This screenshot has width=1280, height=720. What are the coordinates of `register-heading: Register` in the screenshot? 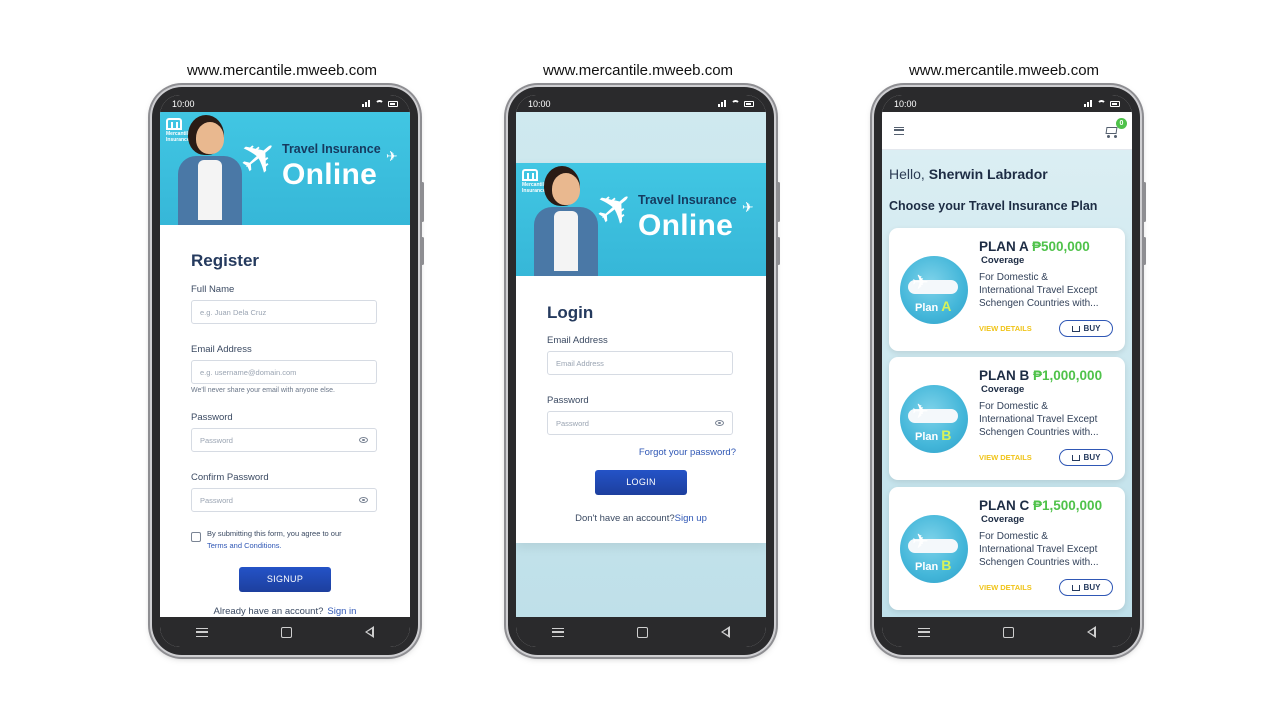 It's located at (225, 260).